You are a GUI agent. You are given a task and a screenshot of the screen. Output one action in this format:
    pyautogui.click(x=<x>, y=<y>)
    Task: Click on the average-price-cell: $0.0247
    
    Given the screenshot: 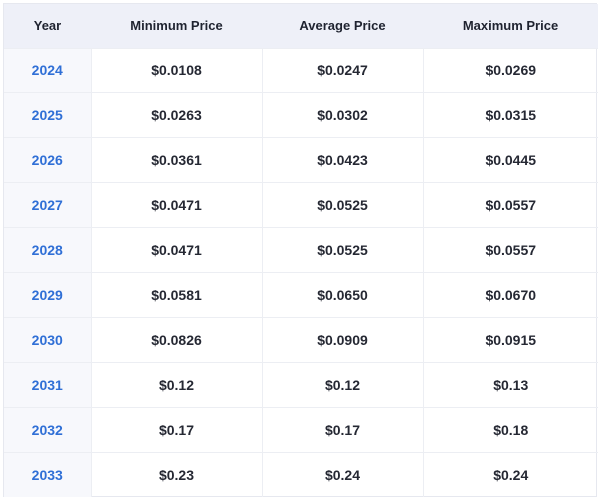 What is the action you would take?
    pyautogui.click(x=343, y=71)
    